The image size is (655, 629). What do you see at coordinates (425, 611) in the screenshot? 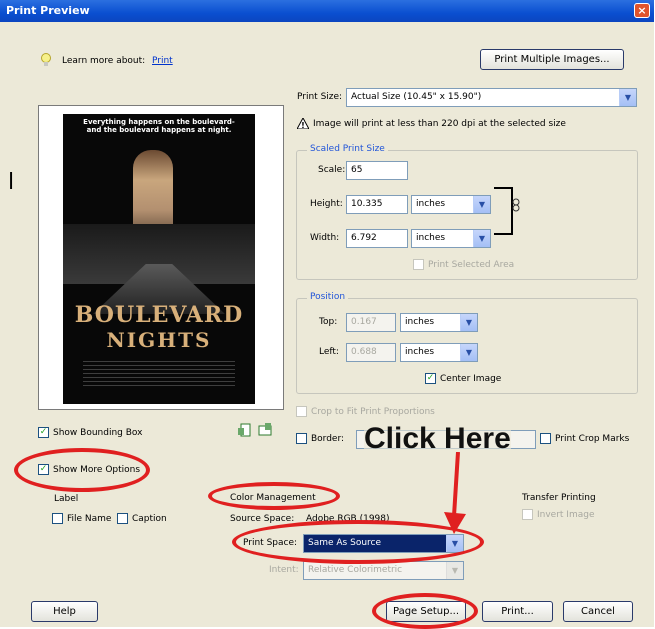
I see `annotation-oval-page-setup` at bounding box center [425, 611].